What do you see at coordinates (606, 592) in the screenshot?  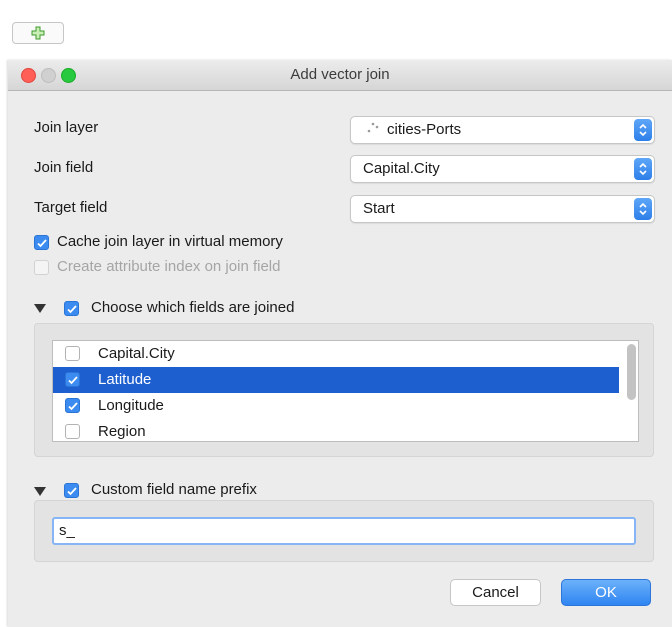 I see `ok-button: OK` at bounding box center [606, 592].